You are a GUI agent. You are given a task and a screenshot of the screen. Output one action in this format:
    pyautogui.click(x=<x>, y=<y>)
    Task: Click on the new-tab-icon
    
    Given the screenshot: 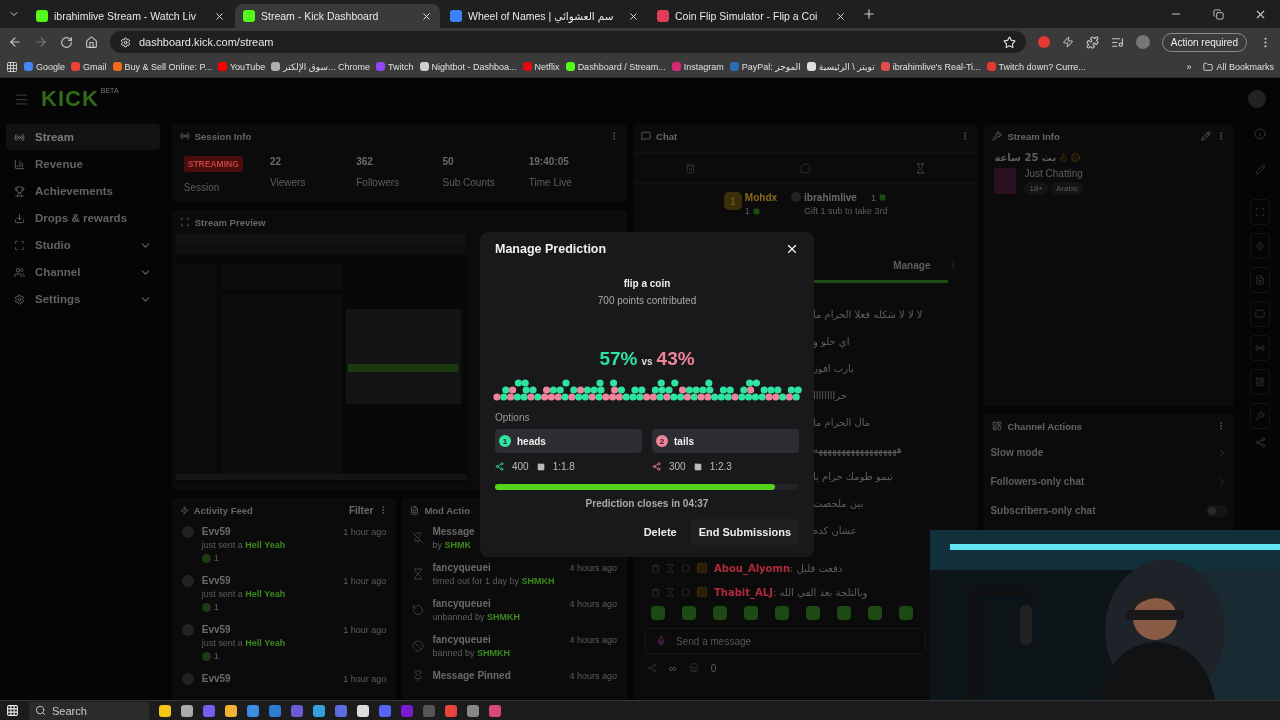 What is the action you would take?
    pyautogui.click(x=869, y=14)
    